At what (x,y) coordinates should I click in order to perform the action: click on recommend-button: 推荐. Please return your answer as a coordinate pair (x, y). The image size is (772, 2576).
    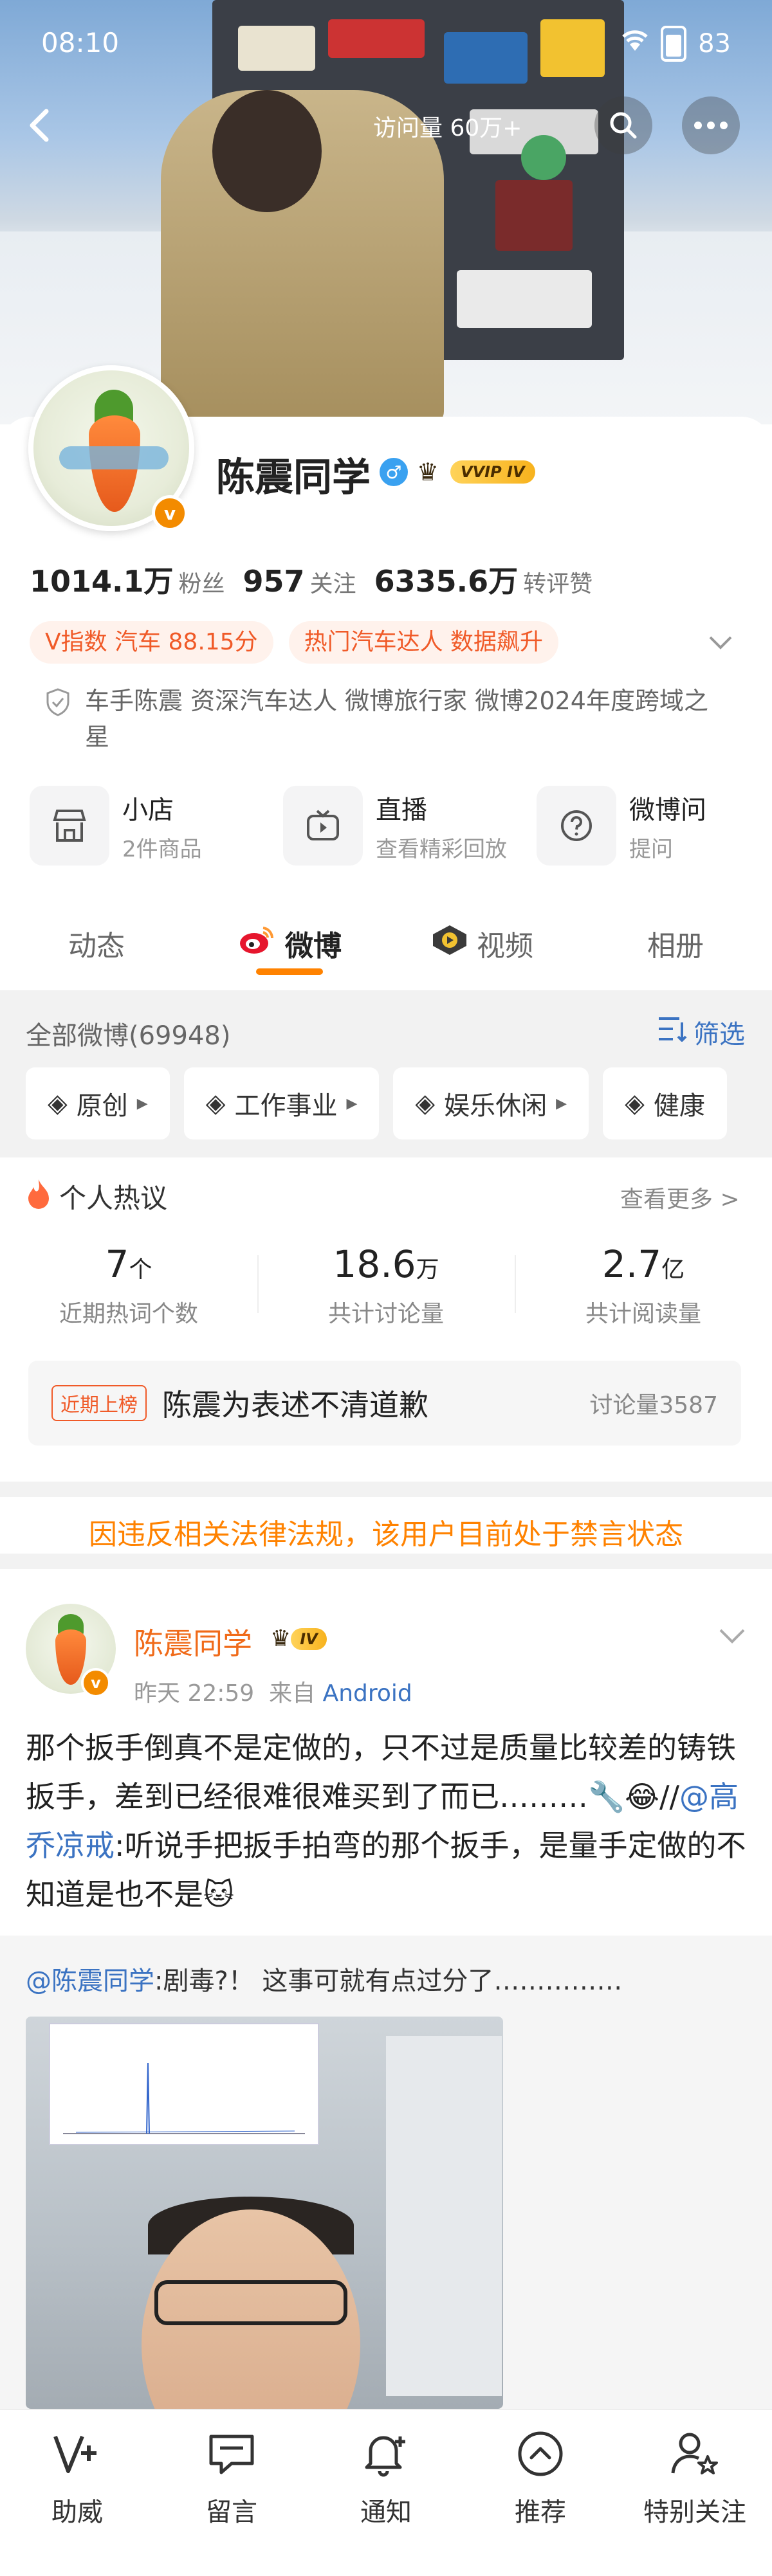
    Looking at the image, I should click on (540, 2501).